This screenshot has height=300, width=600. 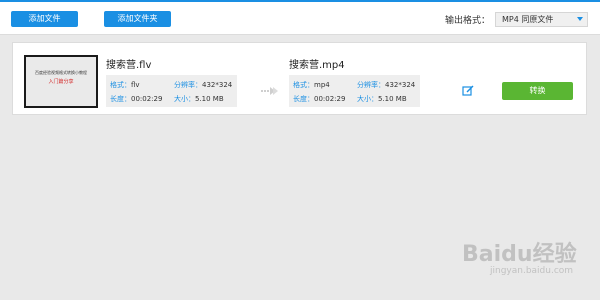 What do you see at coordinates (317, 65) in the screenshot?
I see `target-filename: 搜索营.mp4` at bounding box center [317, 65].